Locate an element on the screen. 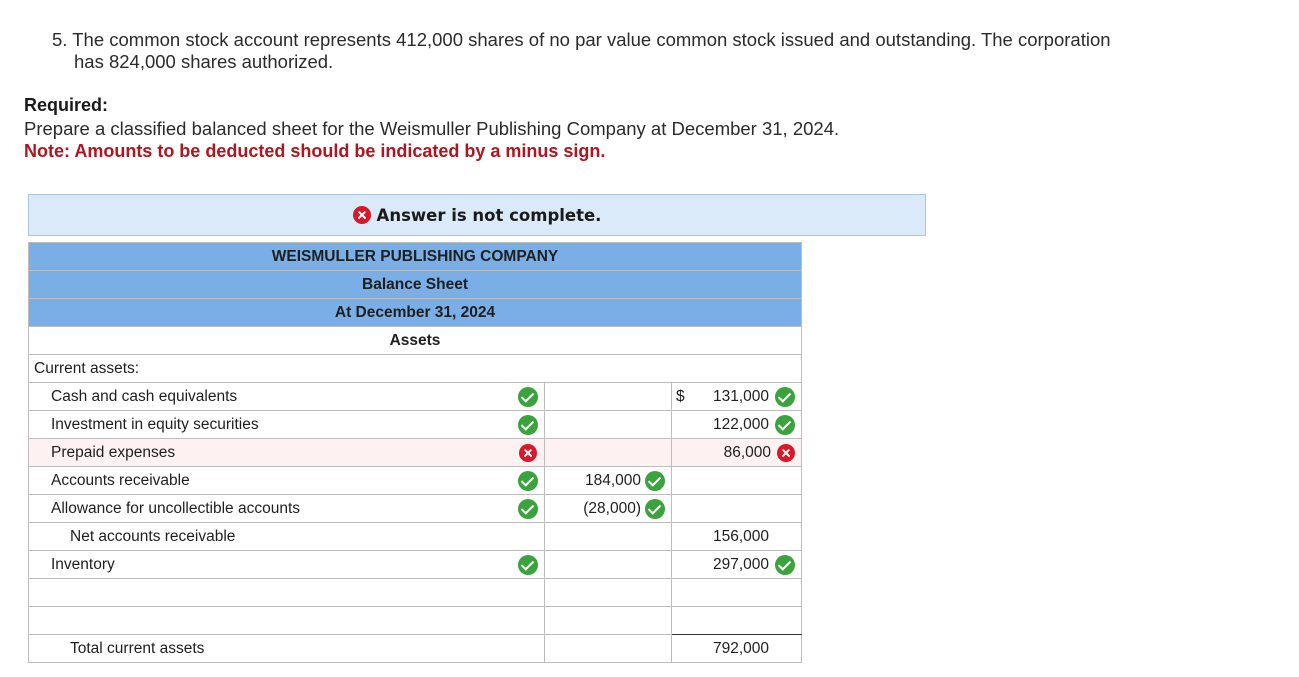 The width and height of the screenshot is (1299, 677). row-amount: 86,000 is located at coordinates (747, 452).